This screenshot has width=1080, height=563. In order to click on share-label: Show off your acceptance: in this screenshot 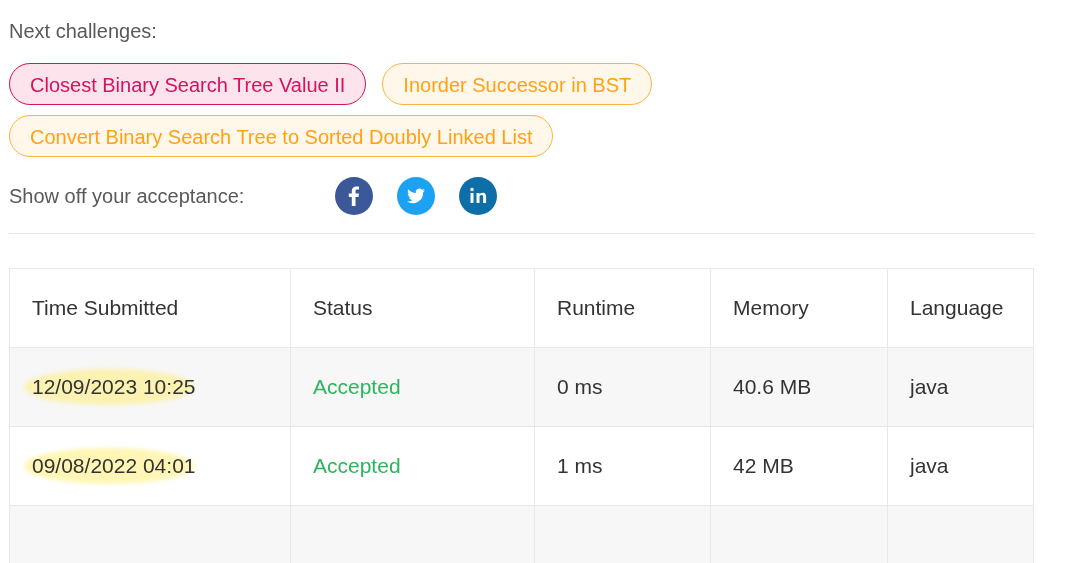, I will do `click(127, 196)`.